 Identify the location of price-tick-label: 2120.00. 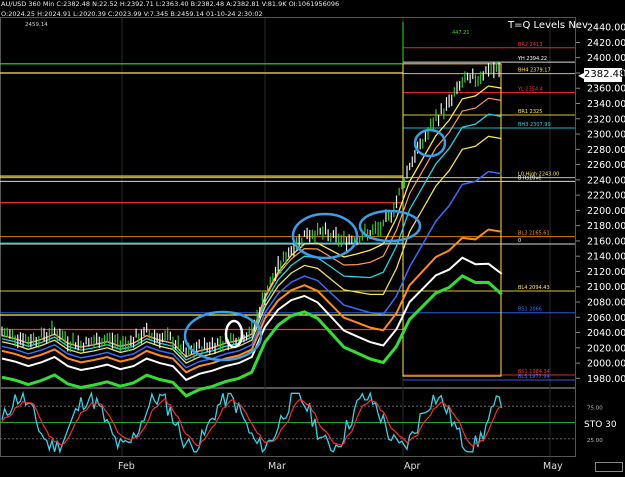
(606, 272).